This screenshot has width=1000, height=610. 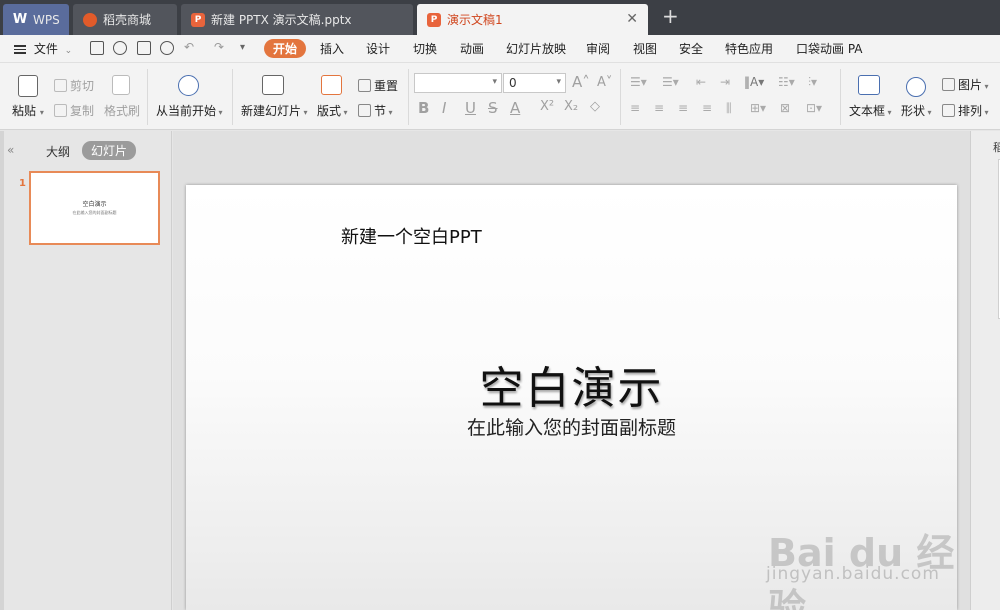 I want to click on underline-icon: U, so click(x=470, y=108).